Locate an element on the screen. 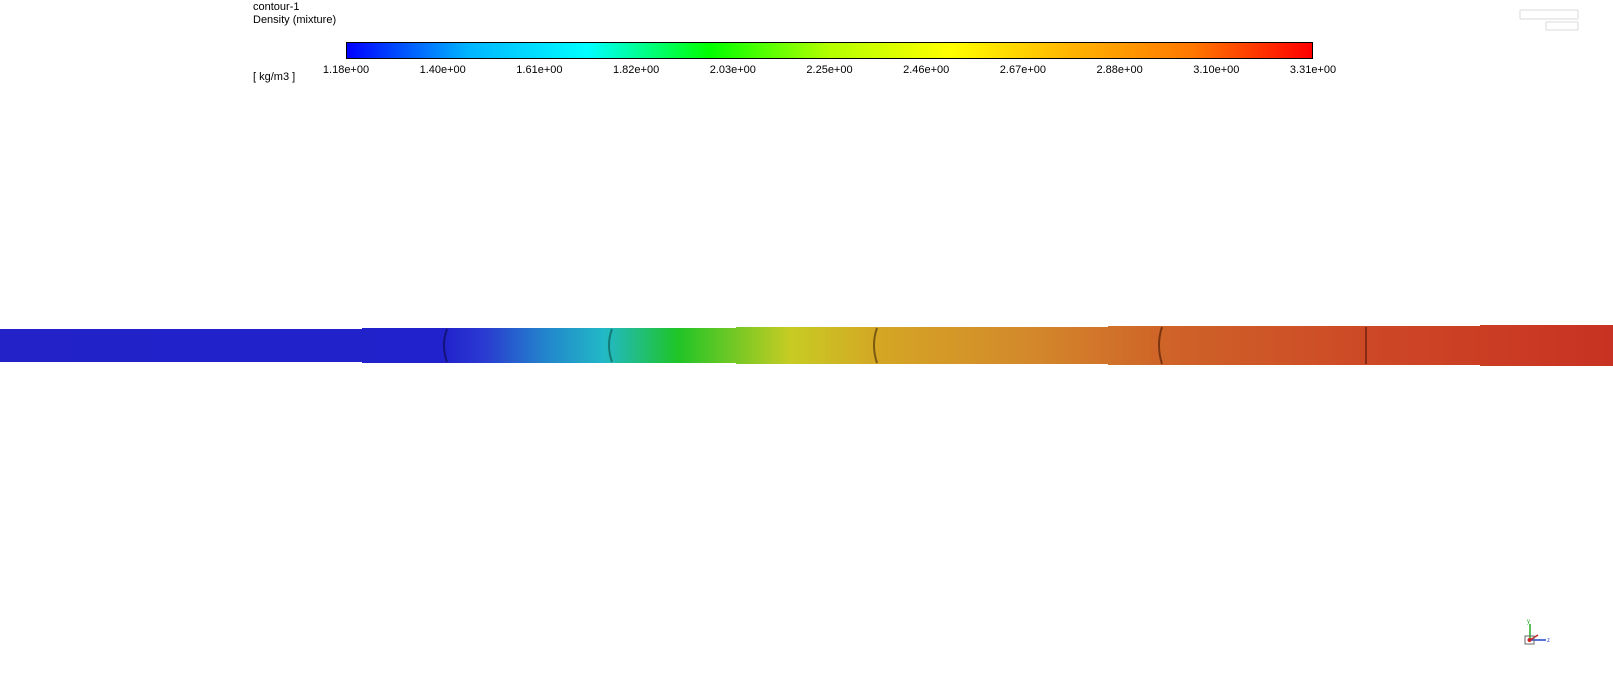 Image resolution: width=1613 pixels, height=682 pixels. z-axis-label: z is located at coordinates (1548, 641).